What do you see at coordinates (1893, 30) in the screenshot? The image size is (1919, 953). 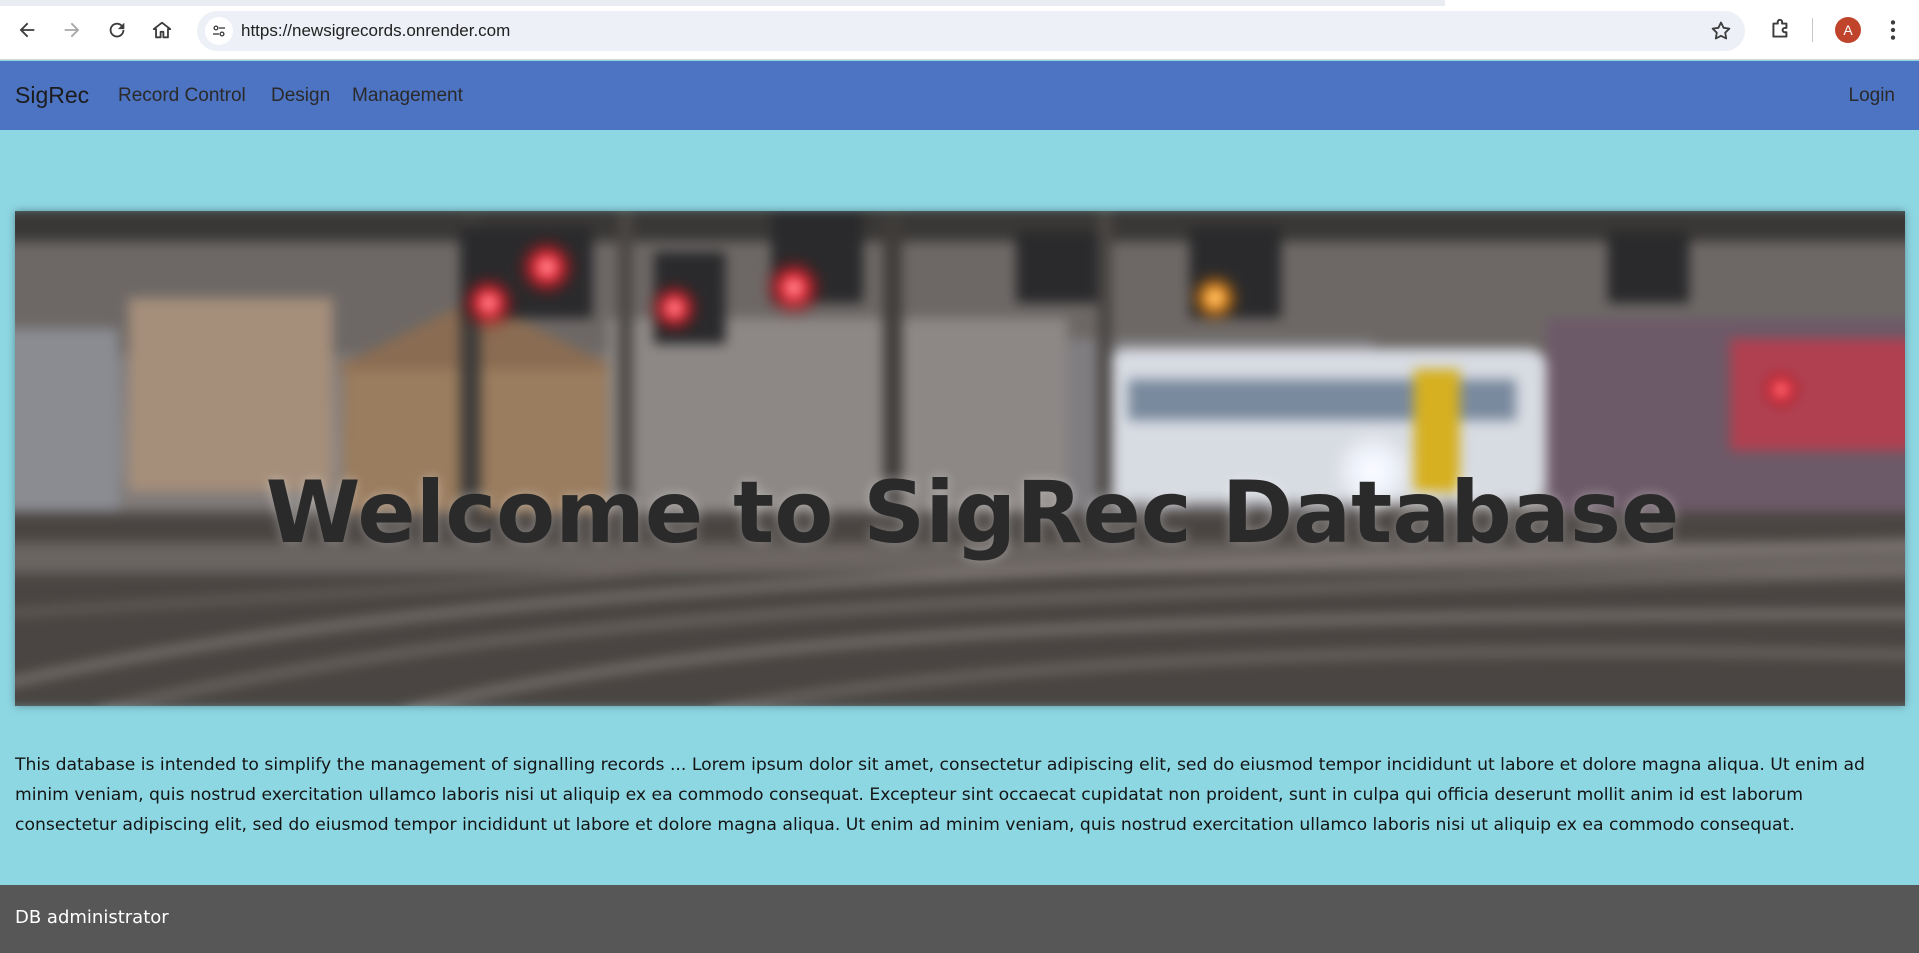 I see `kebab-menu-icon` at bounding box center [1893, 30].